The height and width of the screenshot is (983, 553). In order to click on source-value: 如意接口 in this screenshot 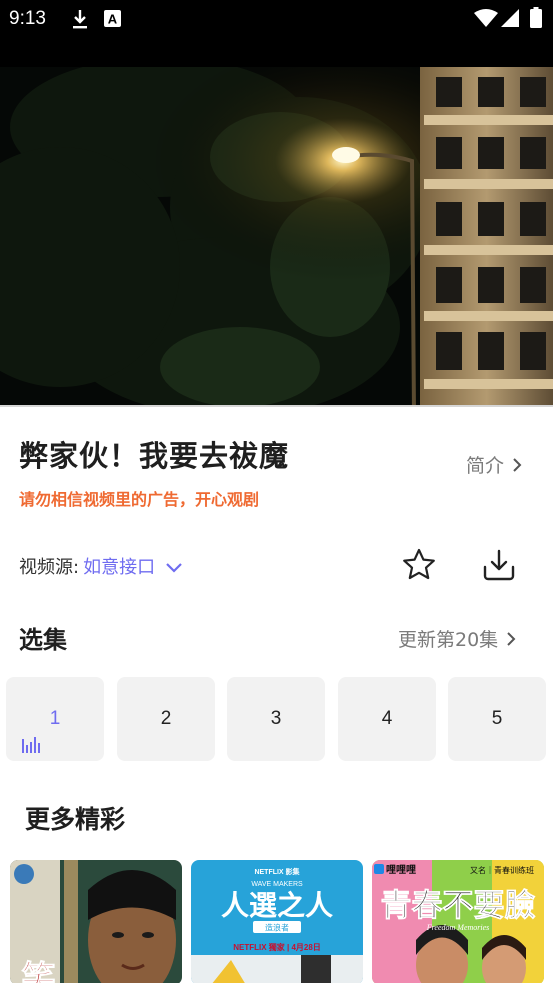, I will do `click(119, 566)`.